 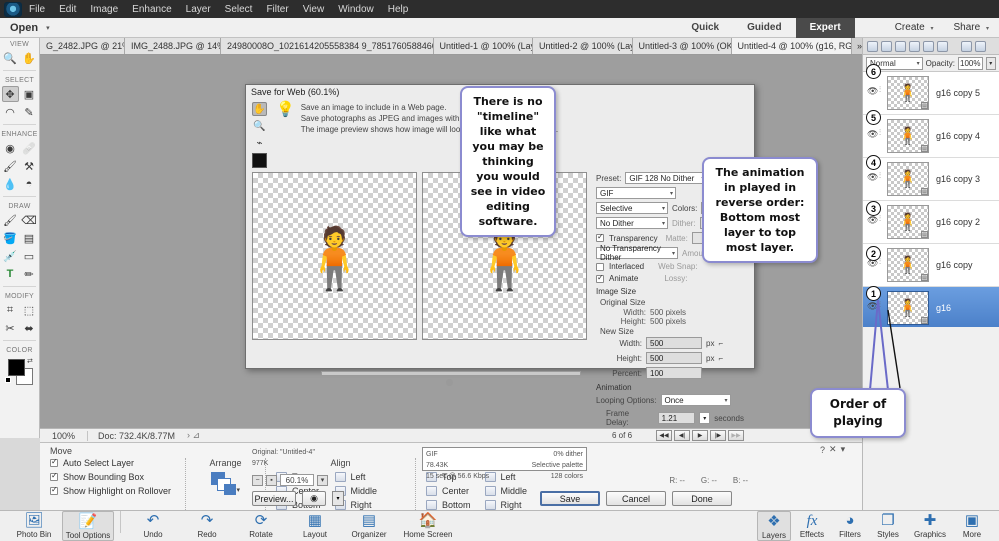 I want to click on tab-quick: Quick, so click(x=705, y=28).